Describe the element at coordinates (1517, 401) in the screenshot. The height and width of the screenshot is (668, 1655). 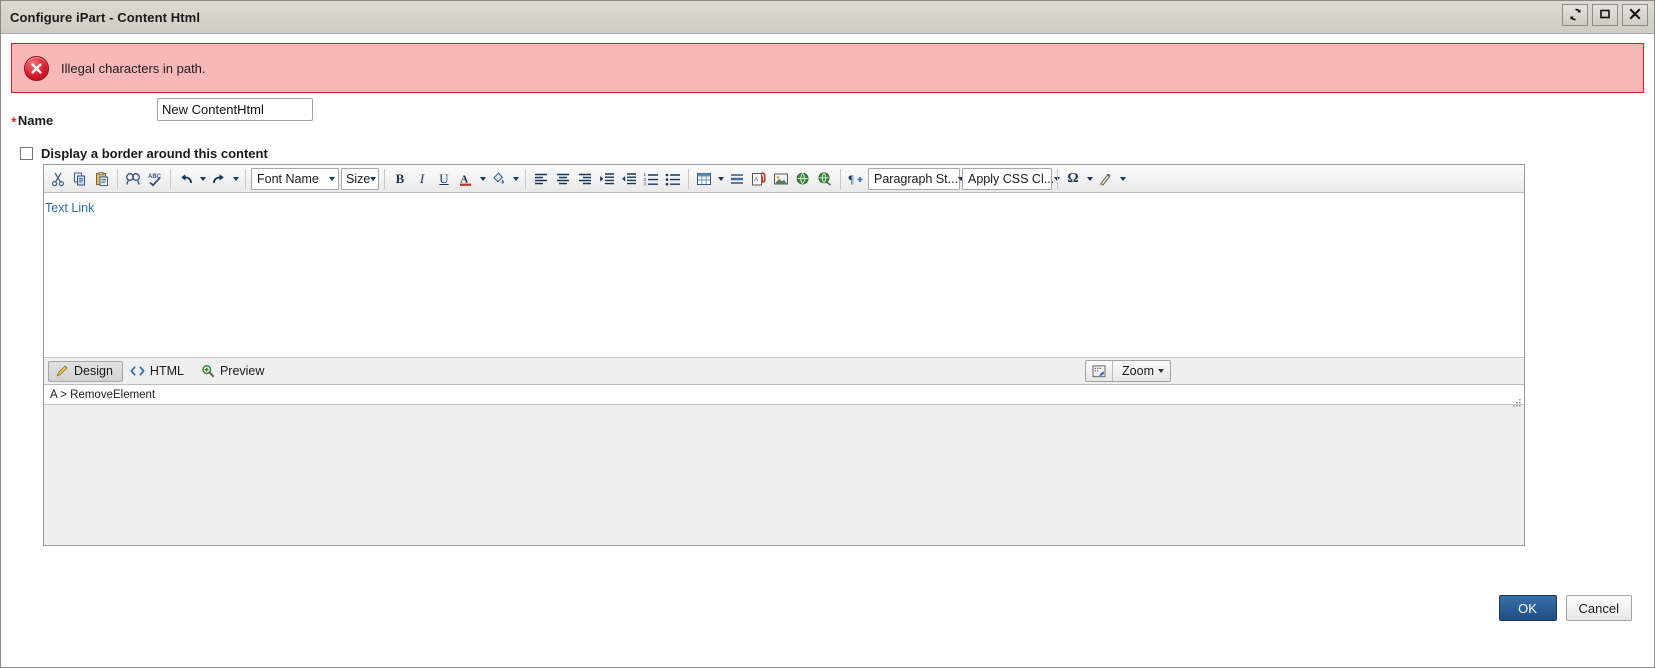
I see `resize-grip-icon` at that location.